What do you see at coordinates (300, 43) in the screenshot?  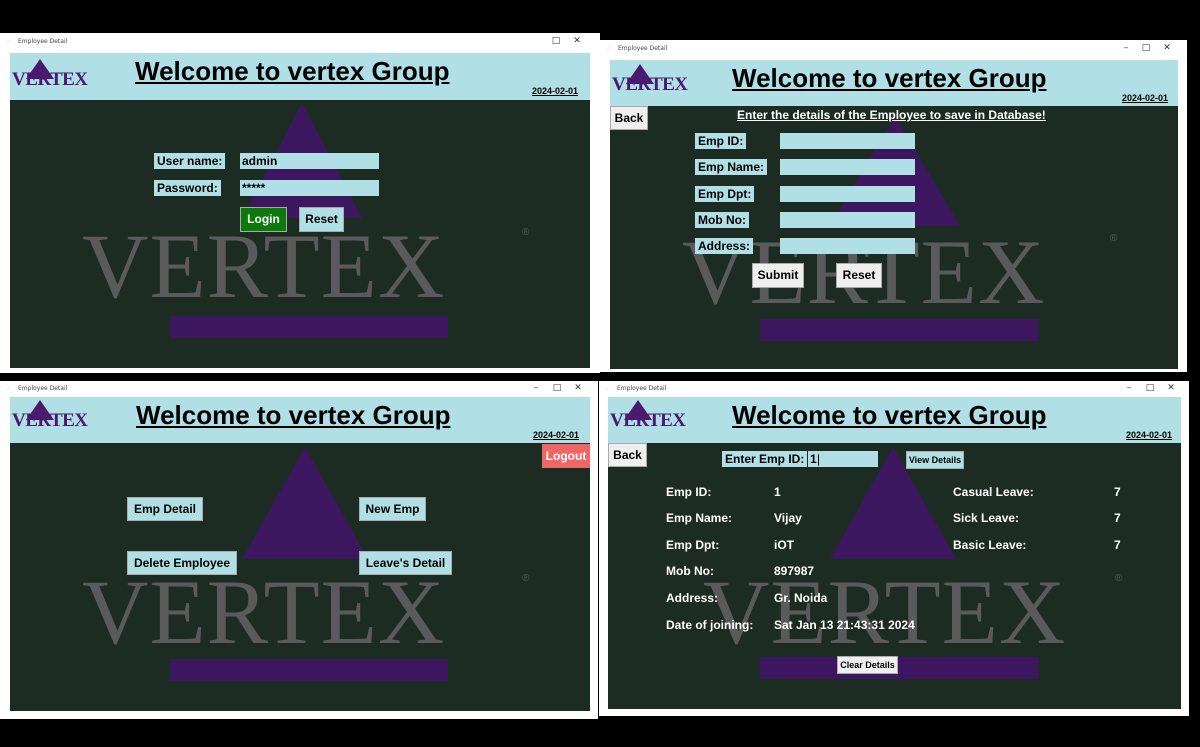 I see `title-bar: Employee Detail □ ✕` at bounding box center [300, 43].